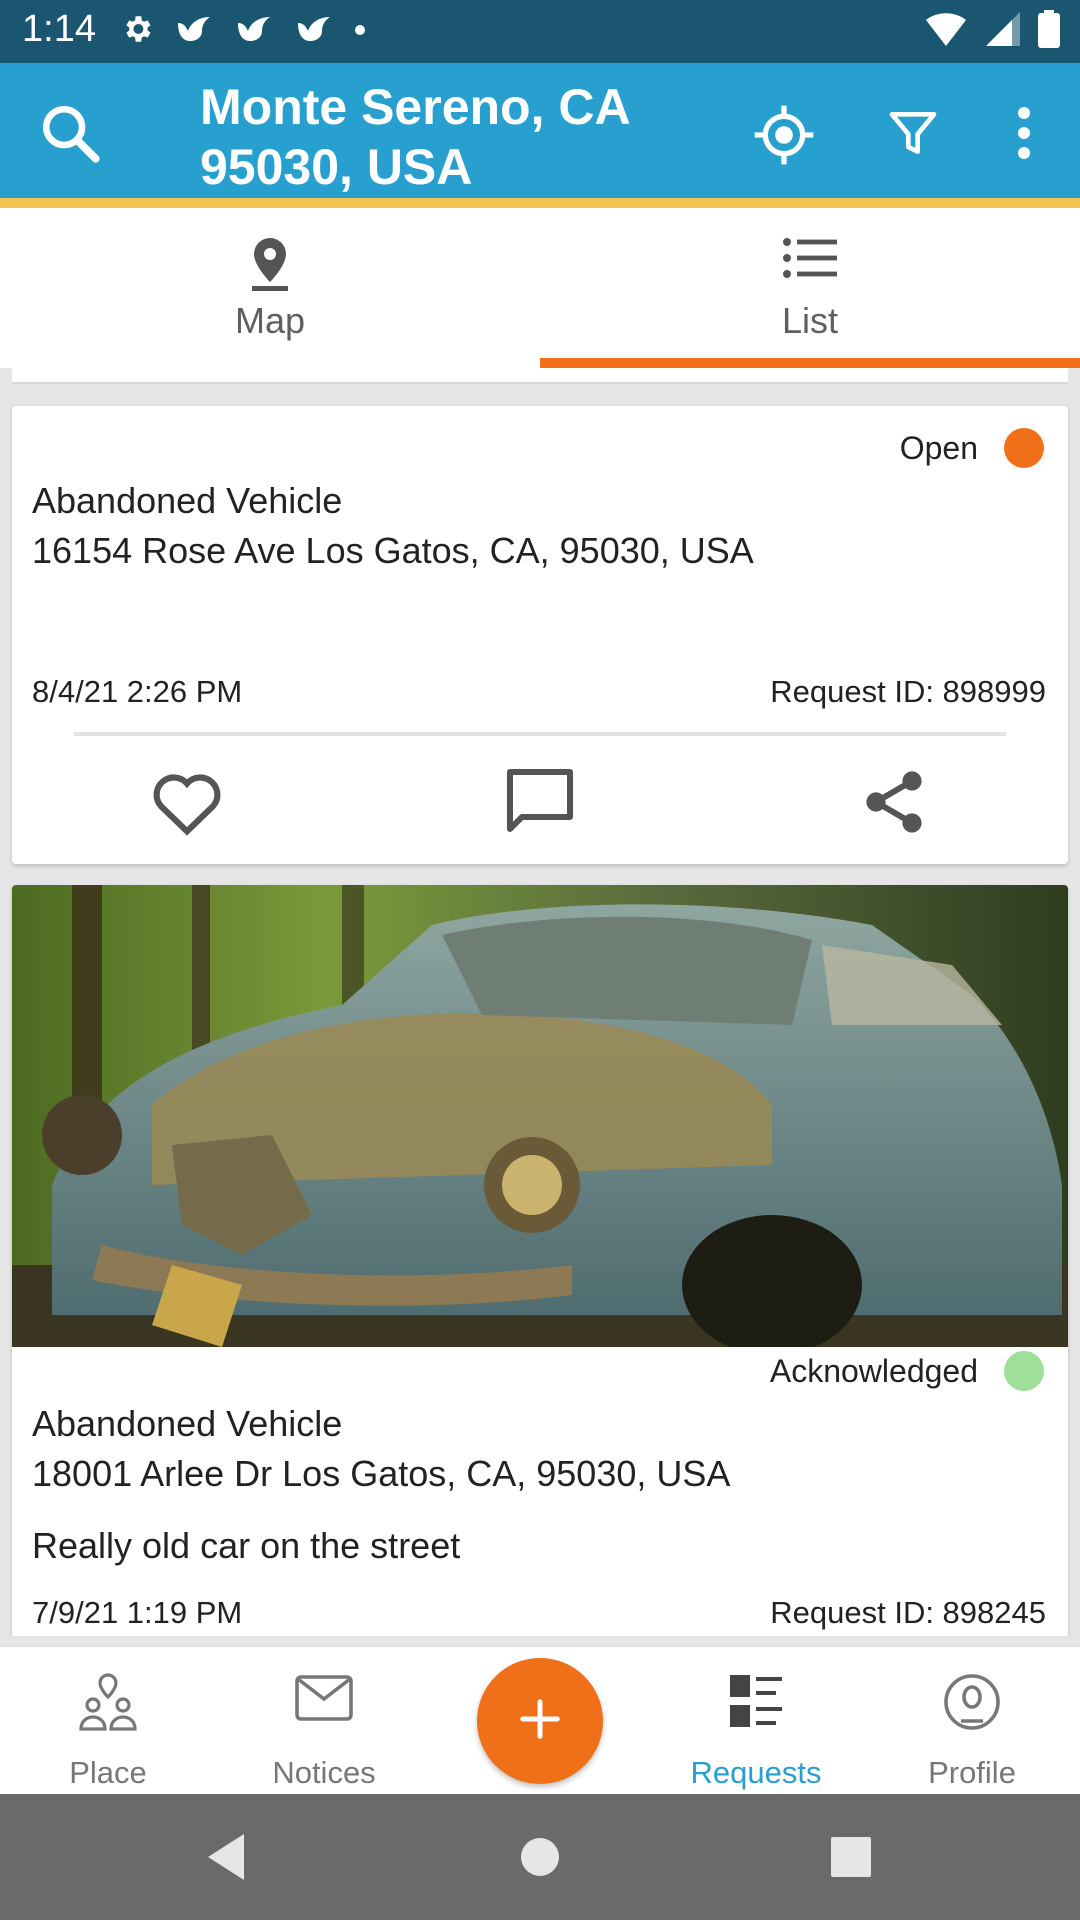  I want to click on location-title-line2: 95030, USA, so click(336, 167).